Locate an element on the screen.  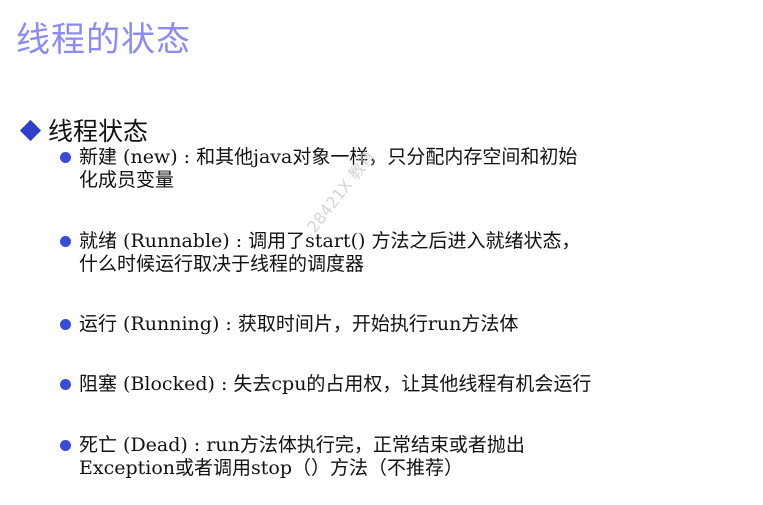
list-item-blocked: 阻塞 (Blocked) : 失去cpu的占用权，让其他线程有机会运行 is located at coordinates (325, 384).